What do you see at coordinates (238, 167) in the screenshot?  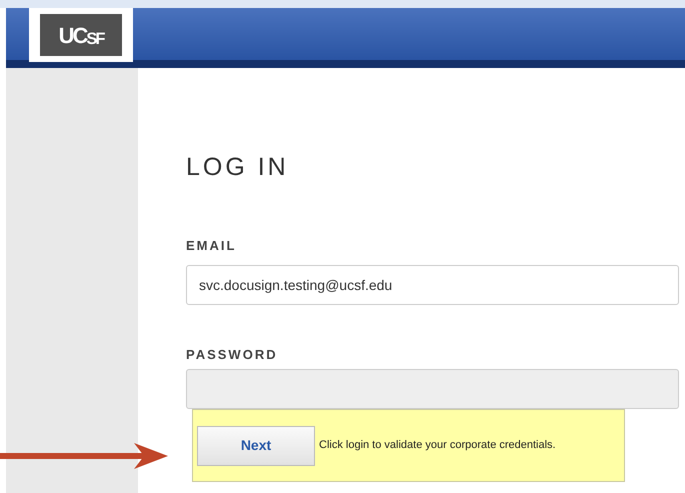 I see `page-title: LOG IN` at bounding box center [238, 167].